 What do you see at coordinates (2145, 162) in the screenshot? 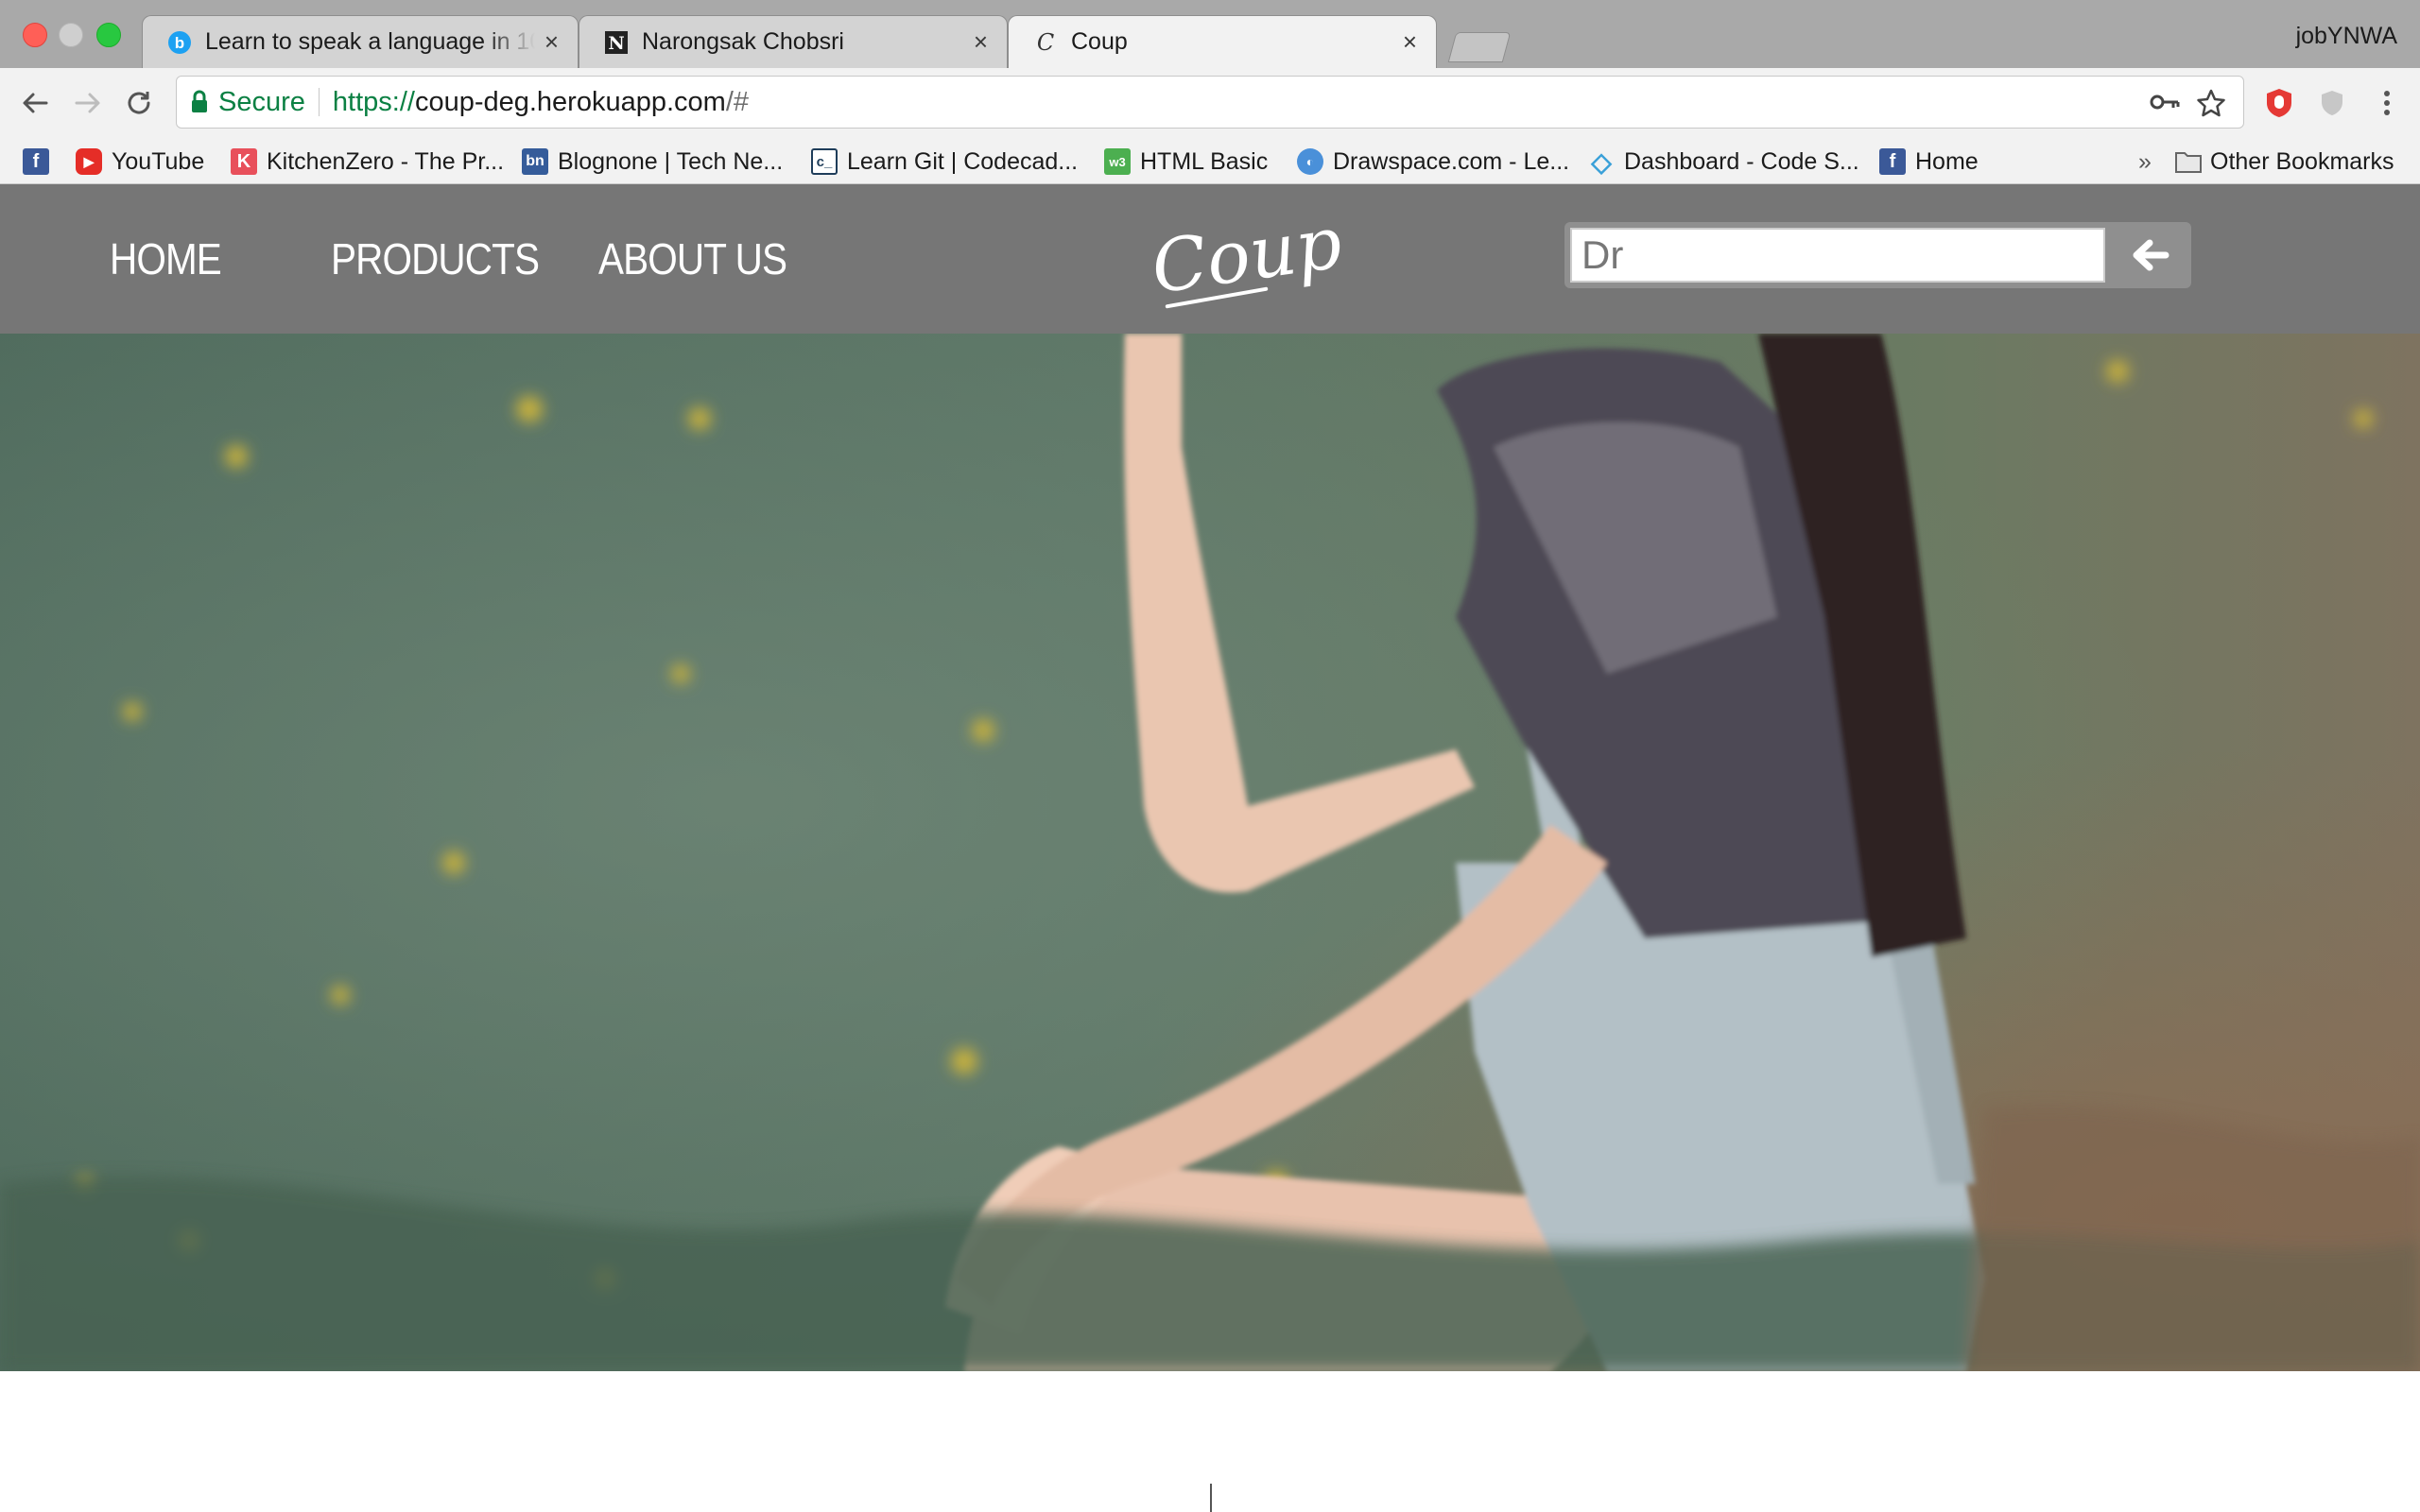
I see `bookmarks-overflow-button: »` at bounding box center [2145, 162].